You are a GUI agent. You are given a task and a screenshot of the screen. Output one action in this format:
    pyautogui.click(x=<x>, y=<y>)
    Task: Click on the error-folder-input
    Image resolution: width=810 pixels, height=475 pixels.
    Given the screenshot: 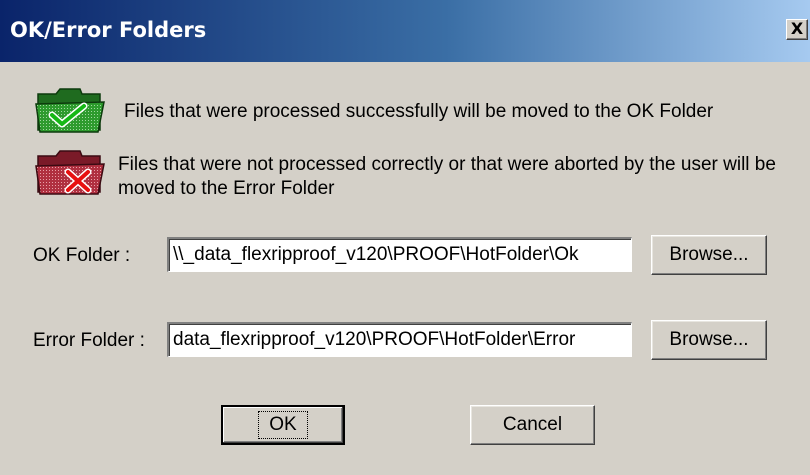 What is the action you would take?
    pyautogui.click(x=399, y=339)
    